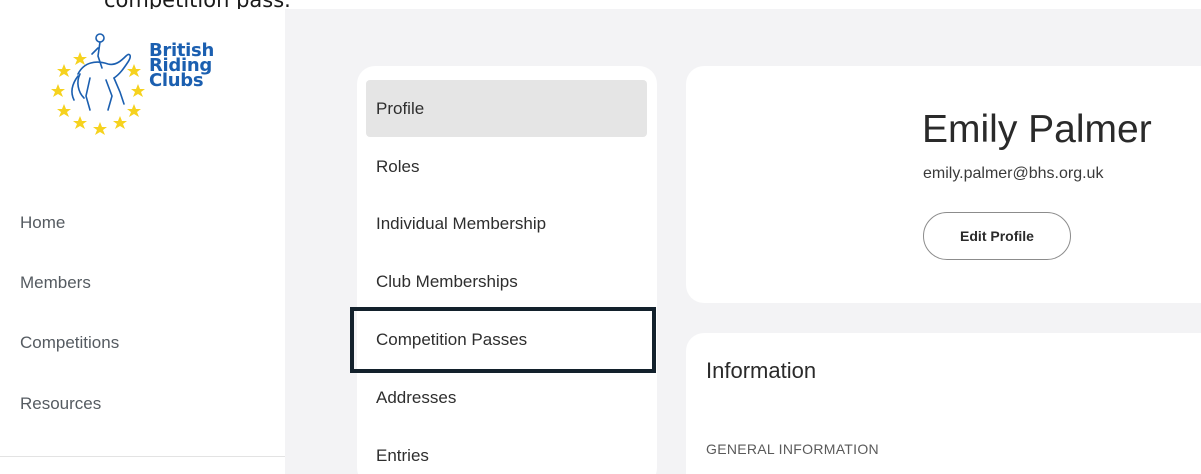 The width and height of the screenshot is (1201, 474). I want to click on nav-item-members: Members, so click(55, 283).